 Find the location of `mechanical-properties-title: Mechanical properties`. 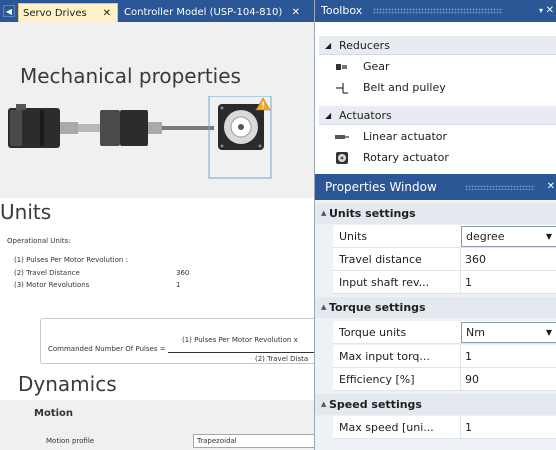

mechanical-properties-title: Mechanical properties is located at coordinates (130, 76).